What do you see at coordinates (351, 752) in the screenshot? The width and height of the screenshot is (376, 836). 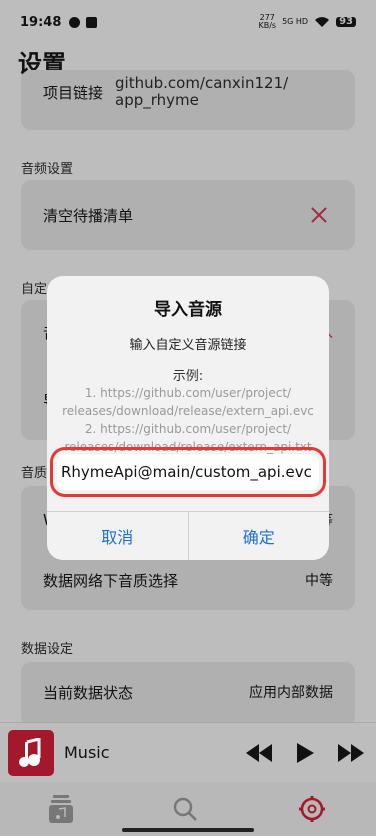 I see `next-icon` at bounding box center [351, 752].